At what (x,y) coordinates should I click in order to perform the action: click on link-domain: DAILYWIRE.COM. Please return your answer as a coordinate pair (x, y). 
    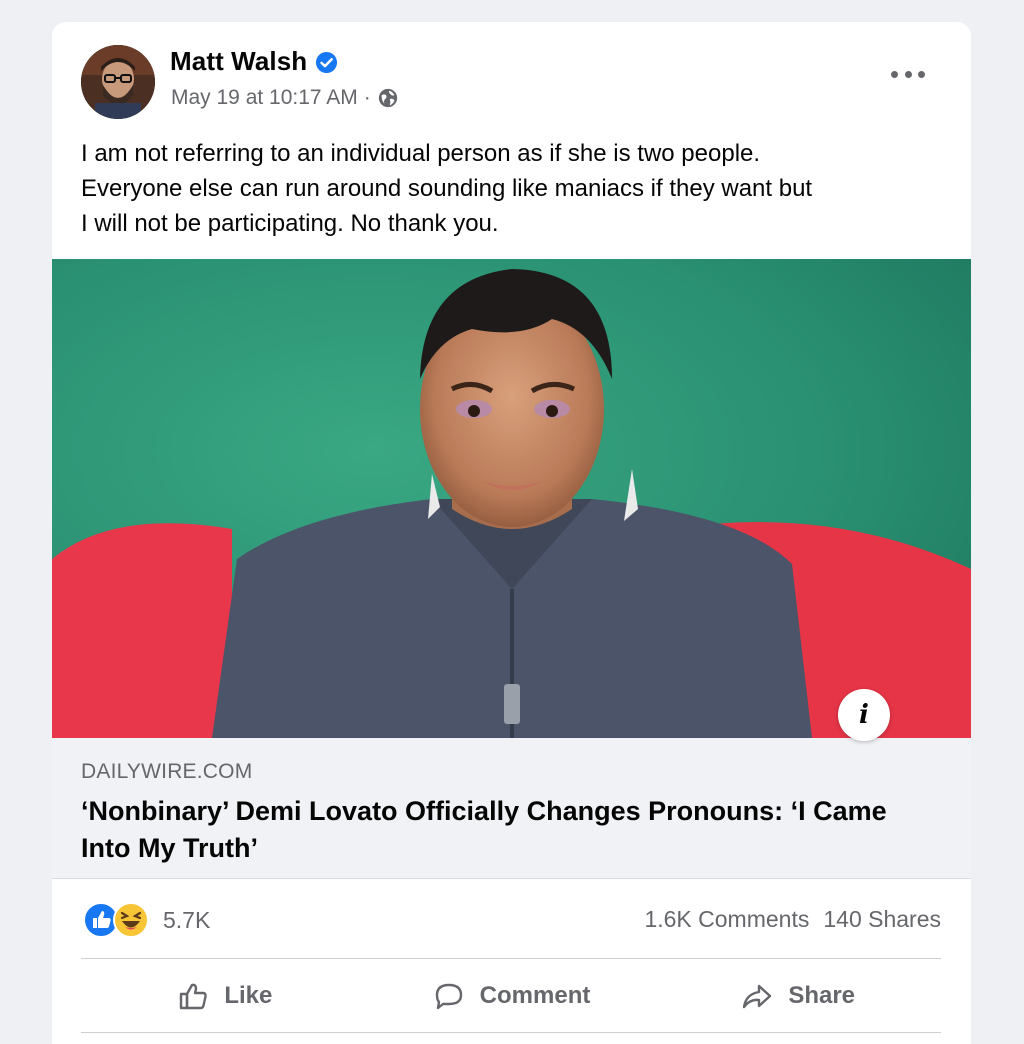
    Looking at the image, I should click on (167, 771).